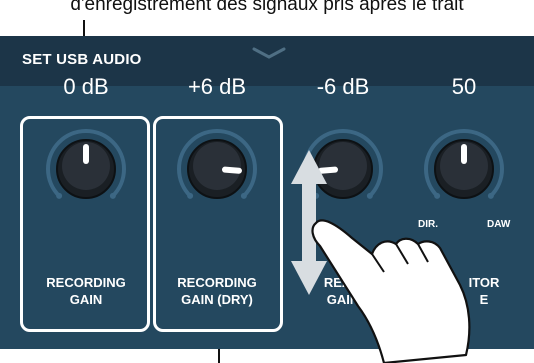  I want to click on hand-pointer-icon, so click(391, 291).